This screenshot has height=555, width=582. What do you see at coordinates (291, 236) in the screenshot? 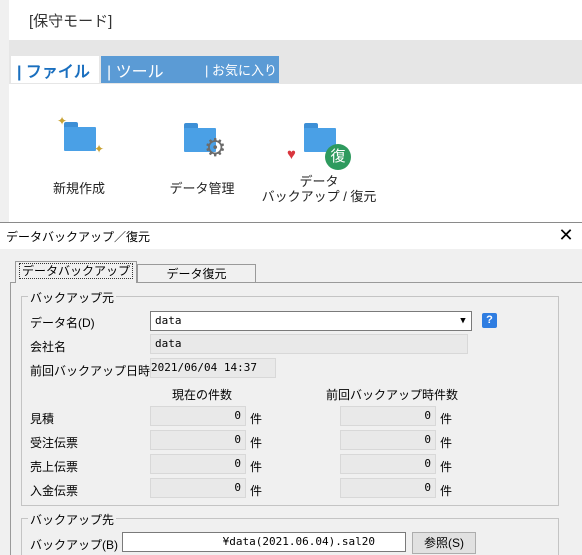
I see `dialog-titlebar: データバックアップ／復元 ✕` at bounding box center [291, 236].